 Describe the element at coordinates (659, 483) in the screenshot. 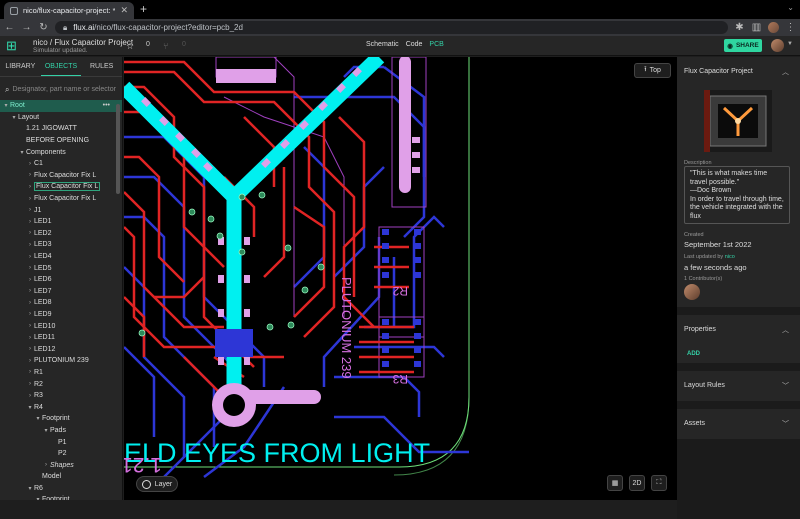

I see `fullscreen-button: ⛶` at that location.